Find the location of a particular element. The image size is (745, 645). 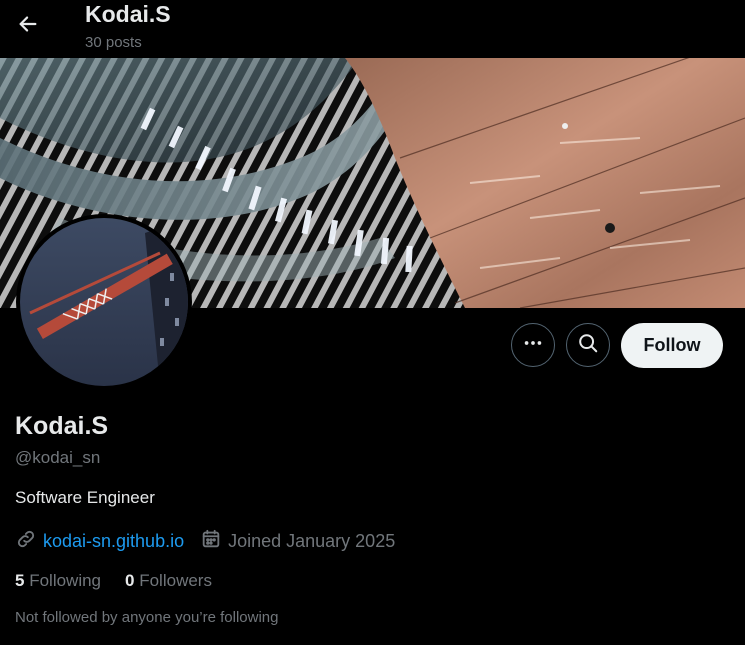

joined-item: Joined January 2025 is located at coordinates (297, 541).